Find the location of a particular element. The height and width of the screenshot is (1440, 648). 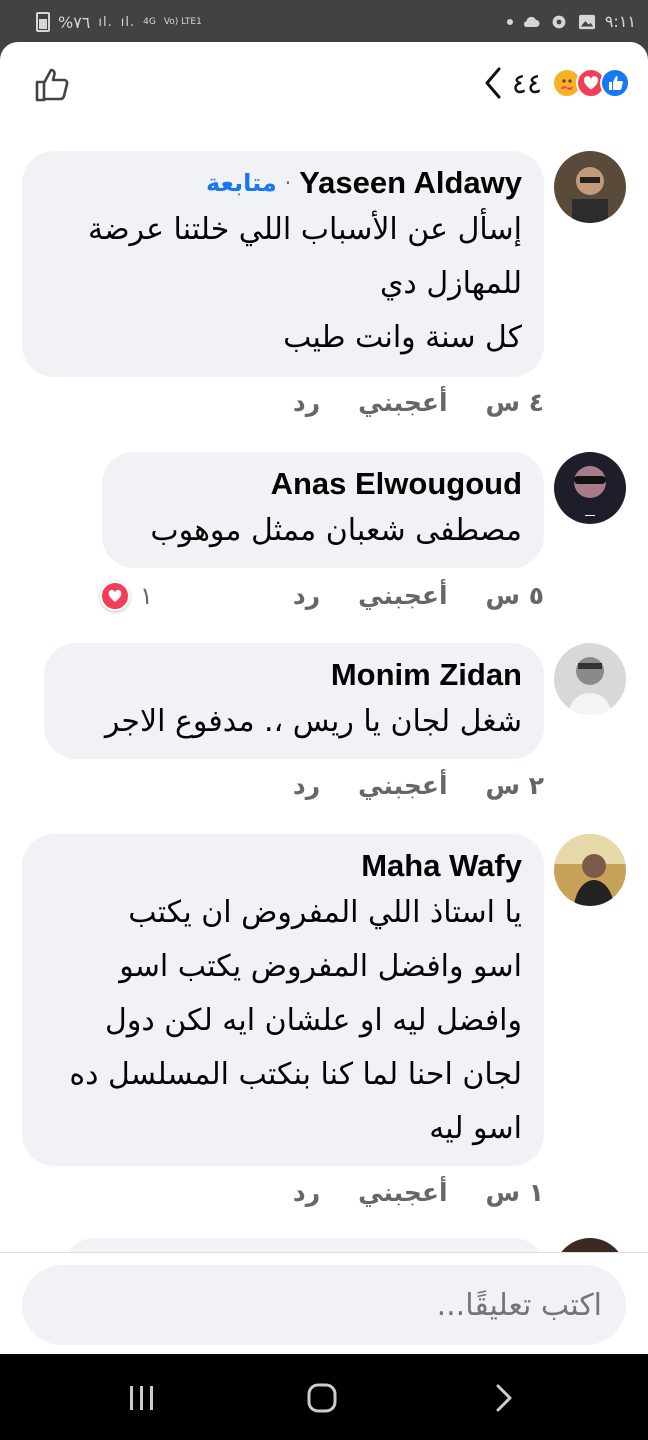

comment-composer is located at coordinates (324, 1303).